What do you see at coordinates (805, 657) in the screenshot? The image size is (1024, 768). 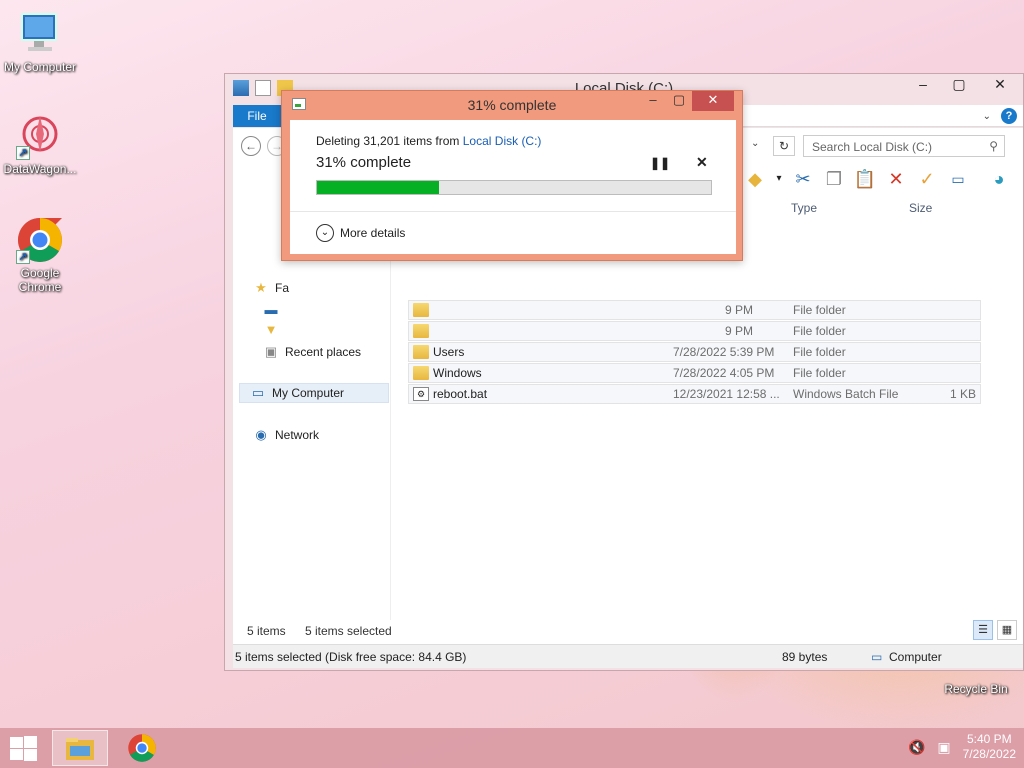 I see `status-bytes: 89 bytes` at bounding box center [805, 657].